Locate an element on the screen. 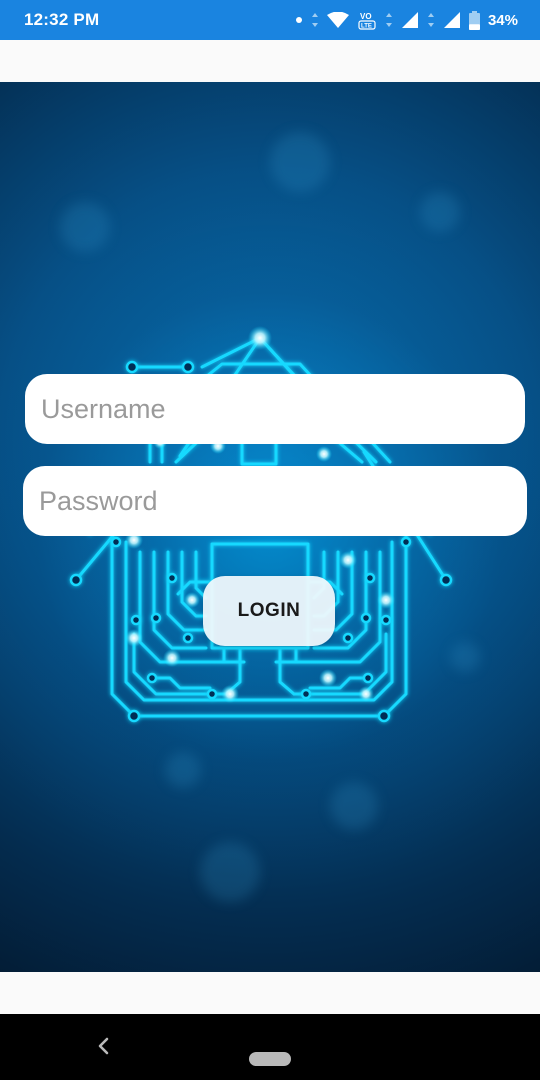 Image resolution: width=540 pixels, height=1080 pixels. login-button: LOGIN is located at coordinates (269, 611).